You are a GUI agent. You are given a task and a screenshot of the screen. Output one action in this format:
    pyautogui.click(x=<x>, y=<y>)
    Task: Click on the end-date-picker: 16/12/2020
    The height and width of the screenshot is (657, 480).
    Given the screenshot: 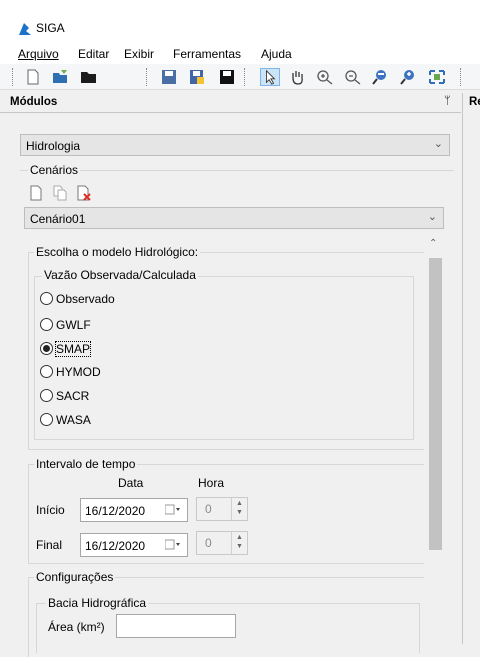 What is the action you would take?
    pyautogui.click(x=134, y=545)
    